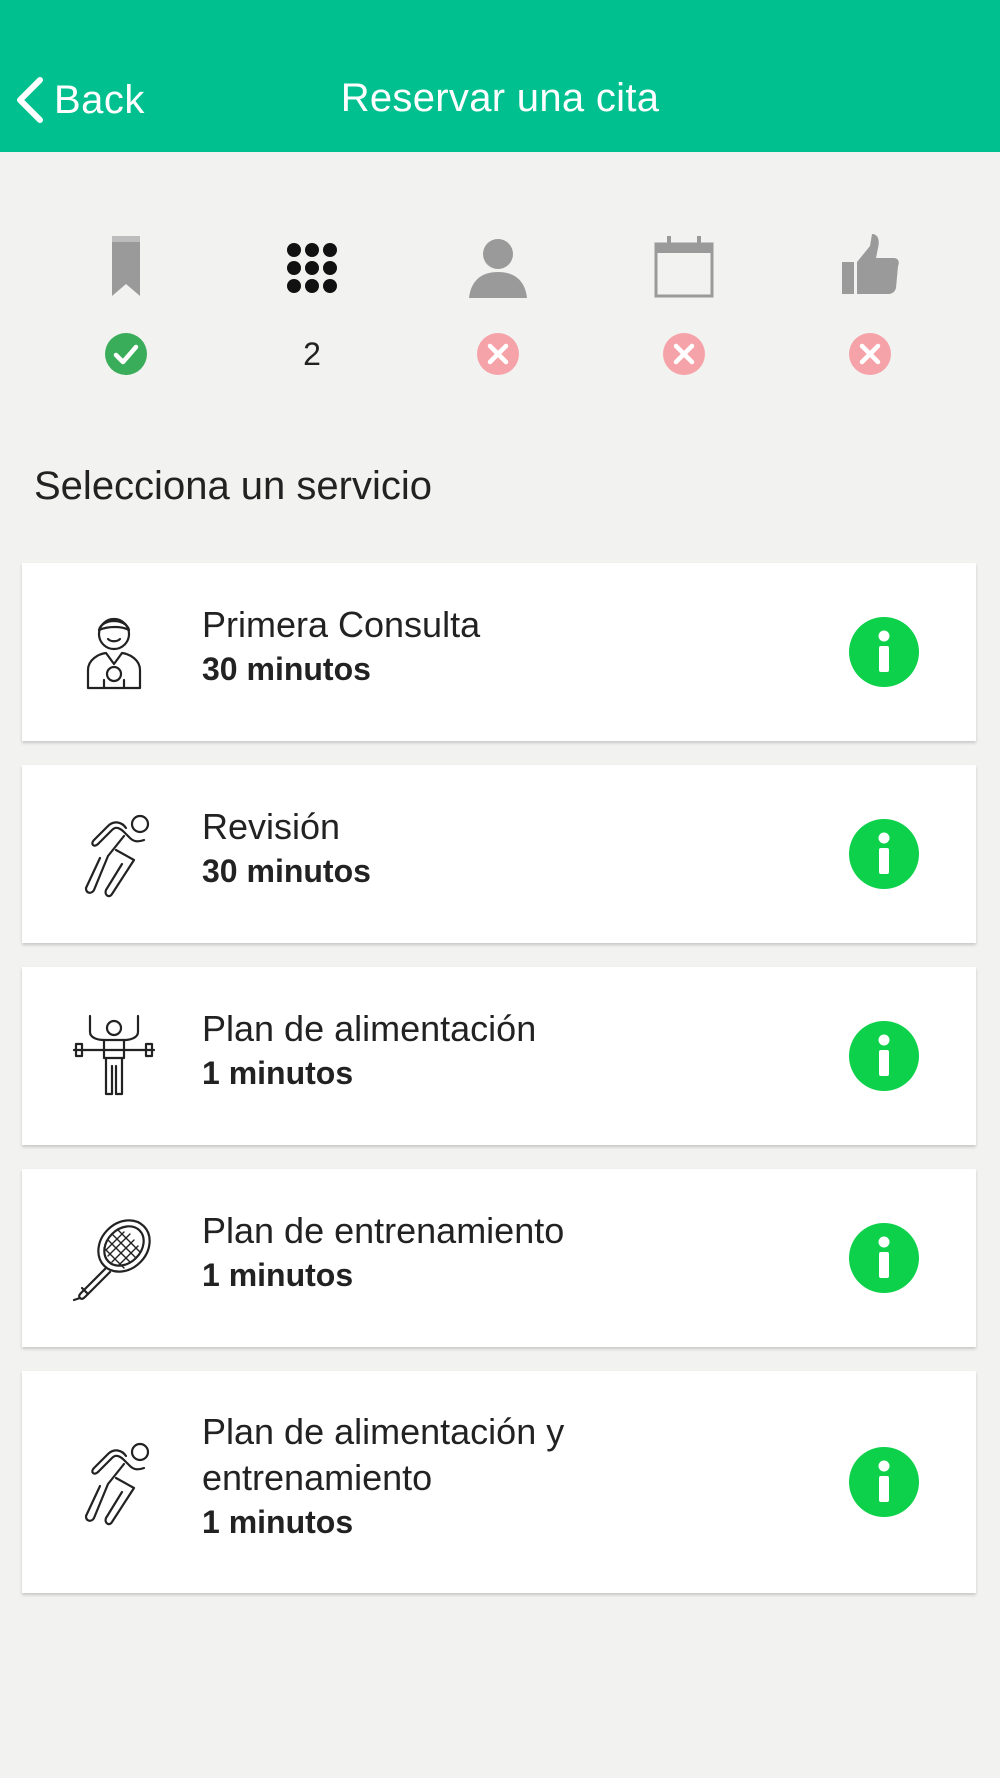 Image resolution: width=1000 pixels, height=1778 pixels. Describe the element at coordinates (383, 1454) in the screenshot. I see `service-name: Plan de alimentación y entrenamiento` at that location.